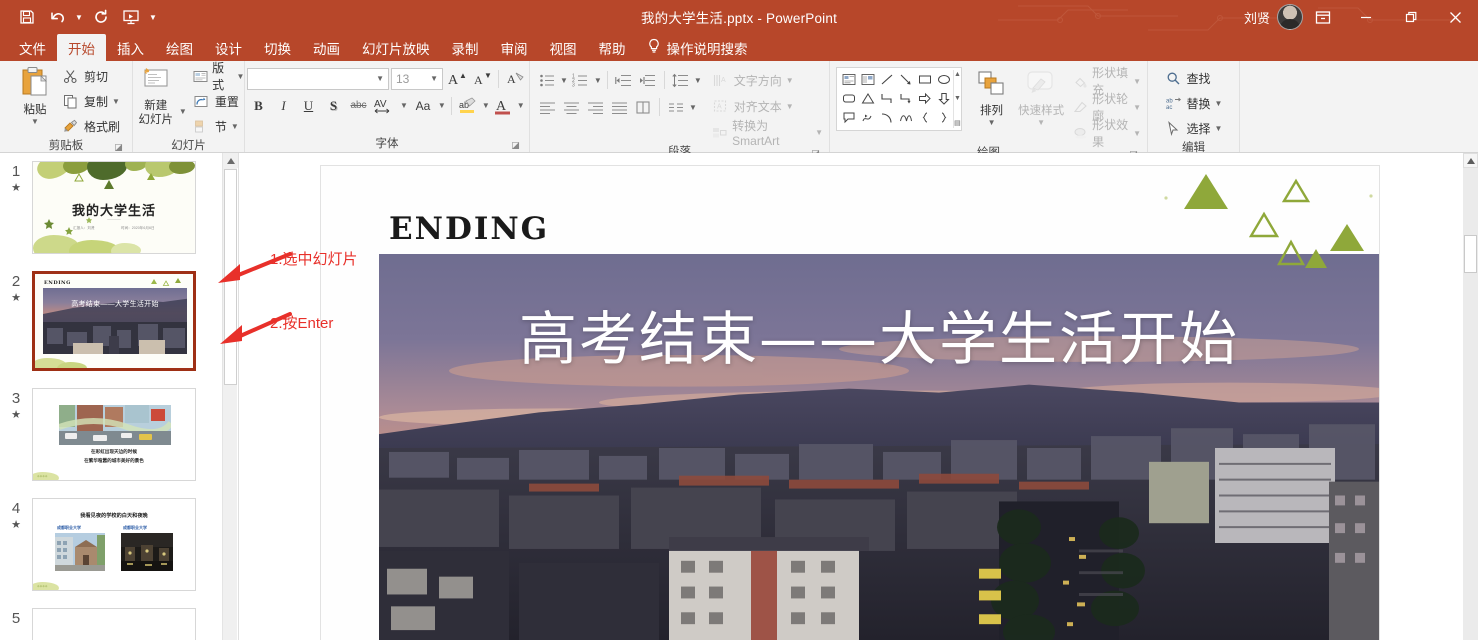  Describe the element at coordinates (924, 79) in the screenshot. I see `shape-rectangle-icon` at that location.